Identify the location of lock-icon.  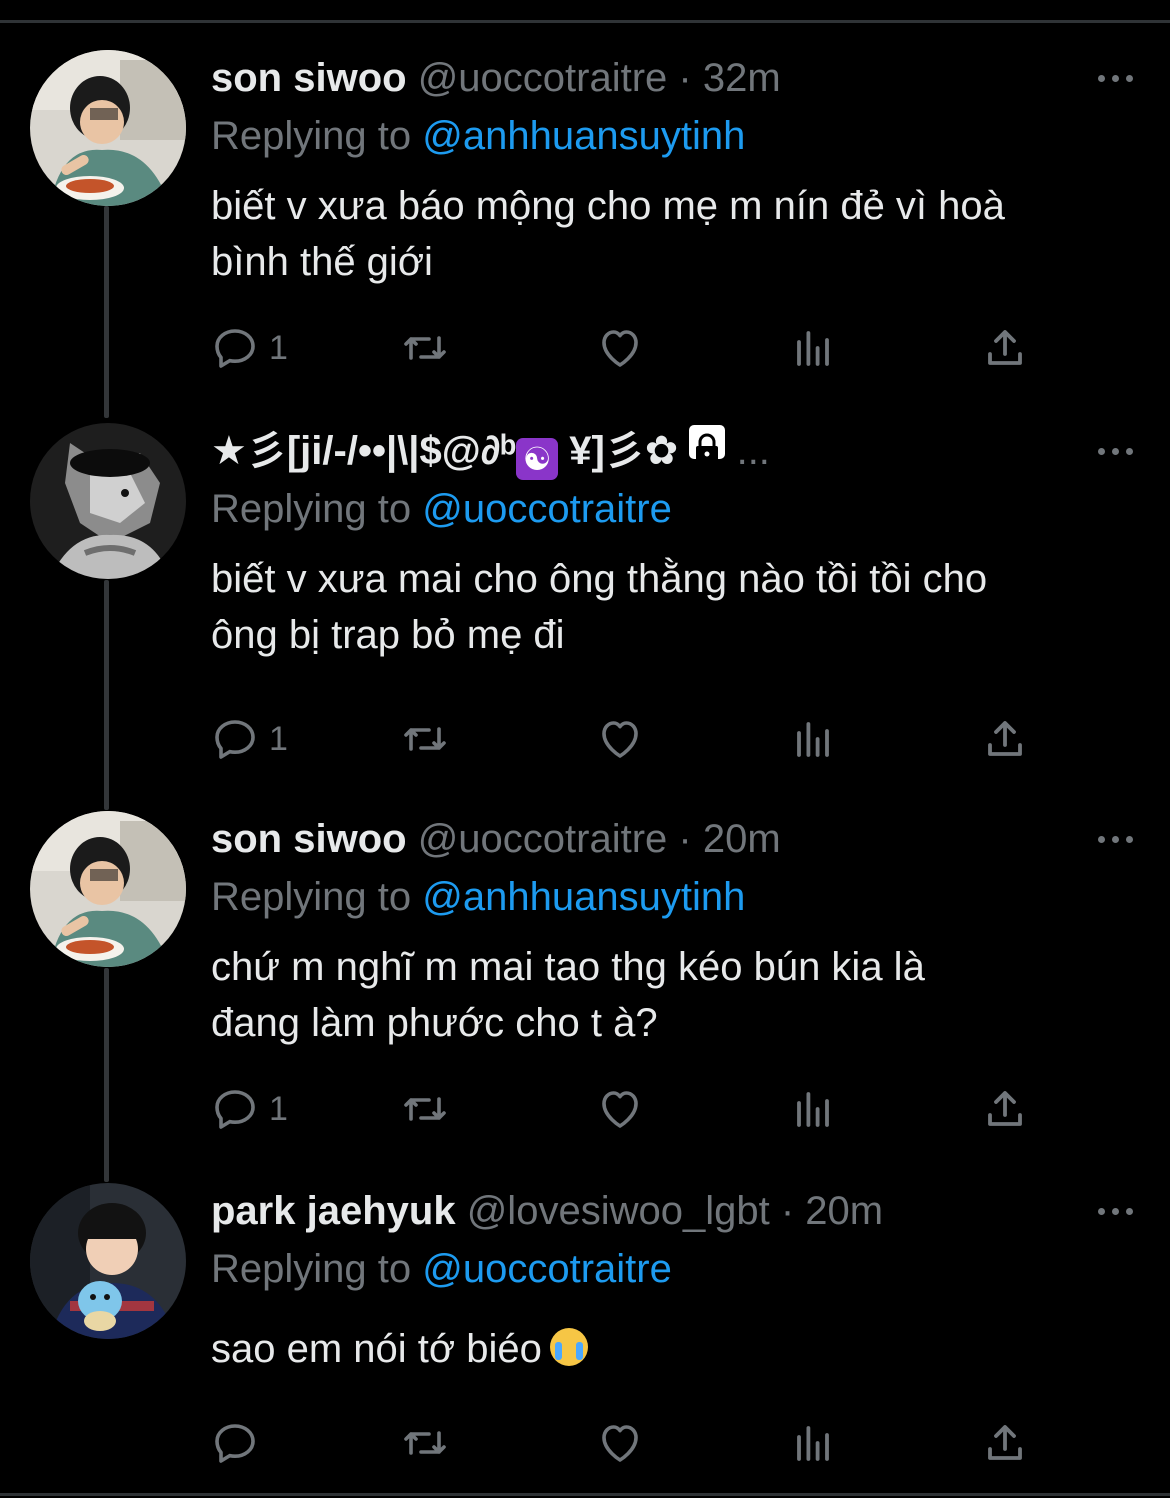
(707, 443).